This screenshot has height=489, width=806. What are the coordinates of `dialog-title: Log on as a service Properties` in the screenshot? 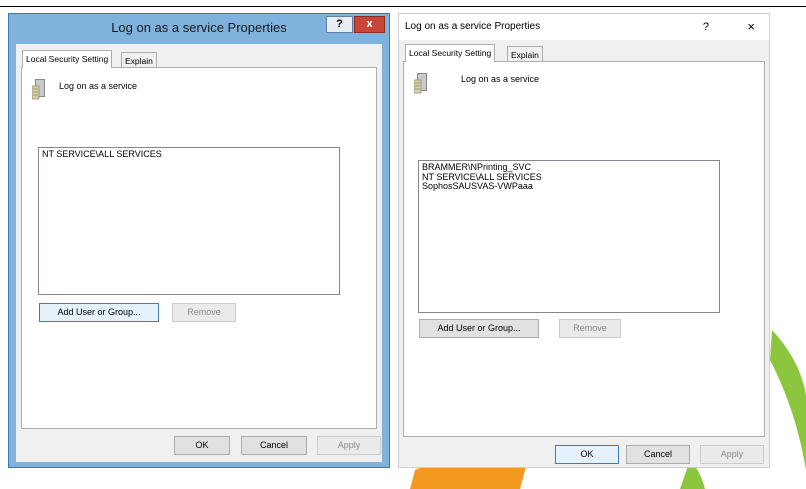 It's located at (473, 26).